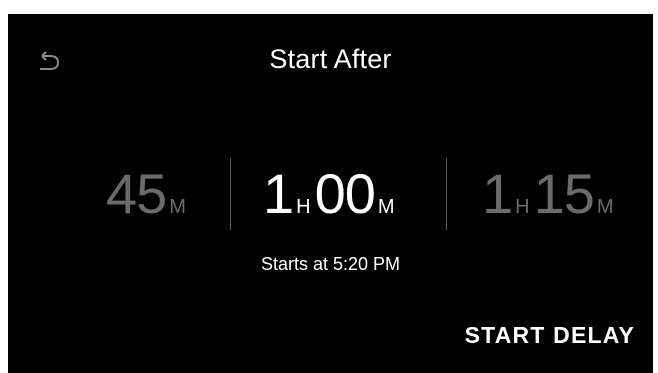  What do you see at coordinates (230, 194) in the screenshot?
I see `picker-divider-left` at bounding box center [230, 194].